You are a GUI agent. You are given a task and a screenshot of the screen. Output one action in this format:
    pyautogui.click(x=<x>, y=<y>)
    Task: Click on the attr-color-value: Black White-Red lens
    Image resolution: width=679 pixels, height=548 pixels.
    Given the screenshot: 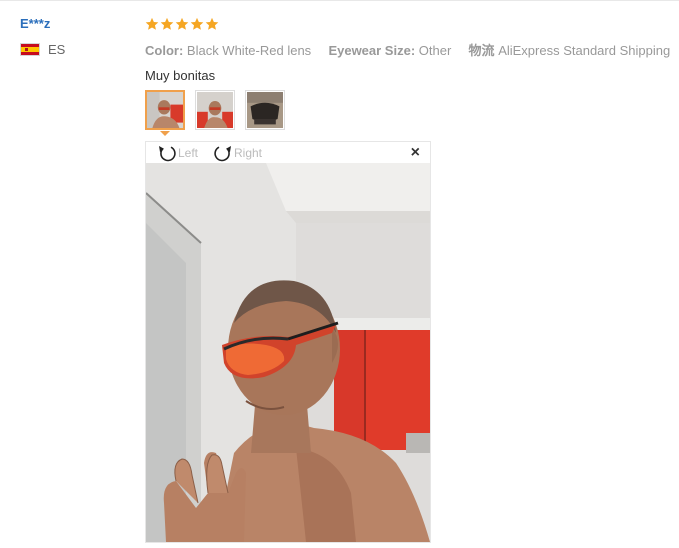 What is the action you would take?
    pyautogui.click(x=249, y=50)
    